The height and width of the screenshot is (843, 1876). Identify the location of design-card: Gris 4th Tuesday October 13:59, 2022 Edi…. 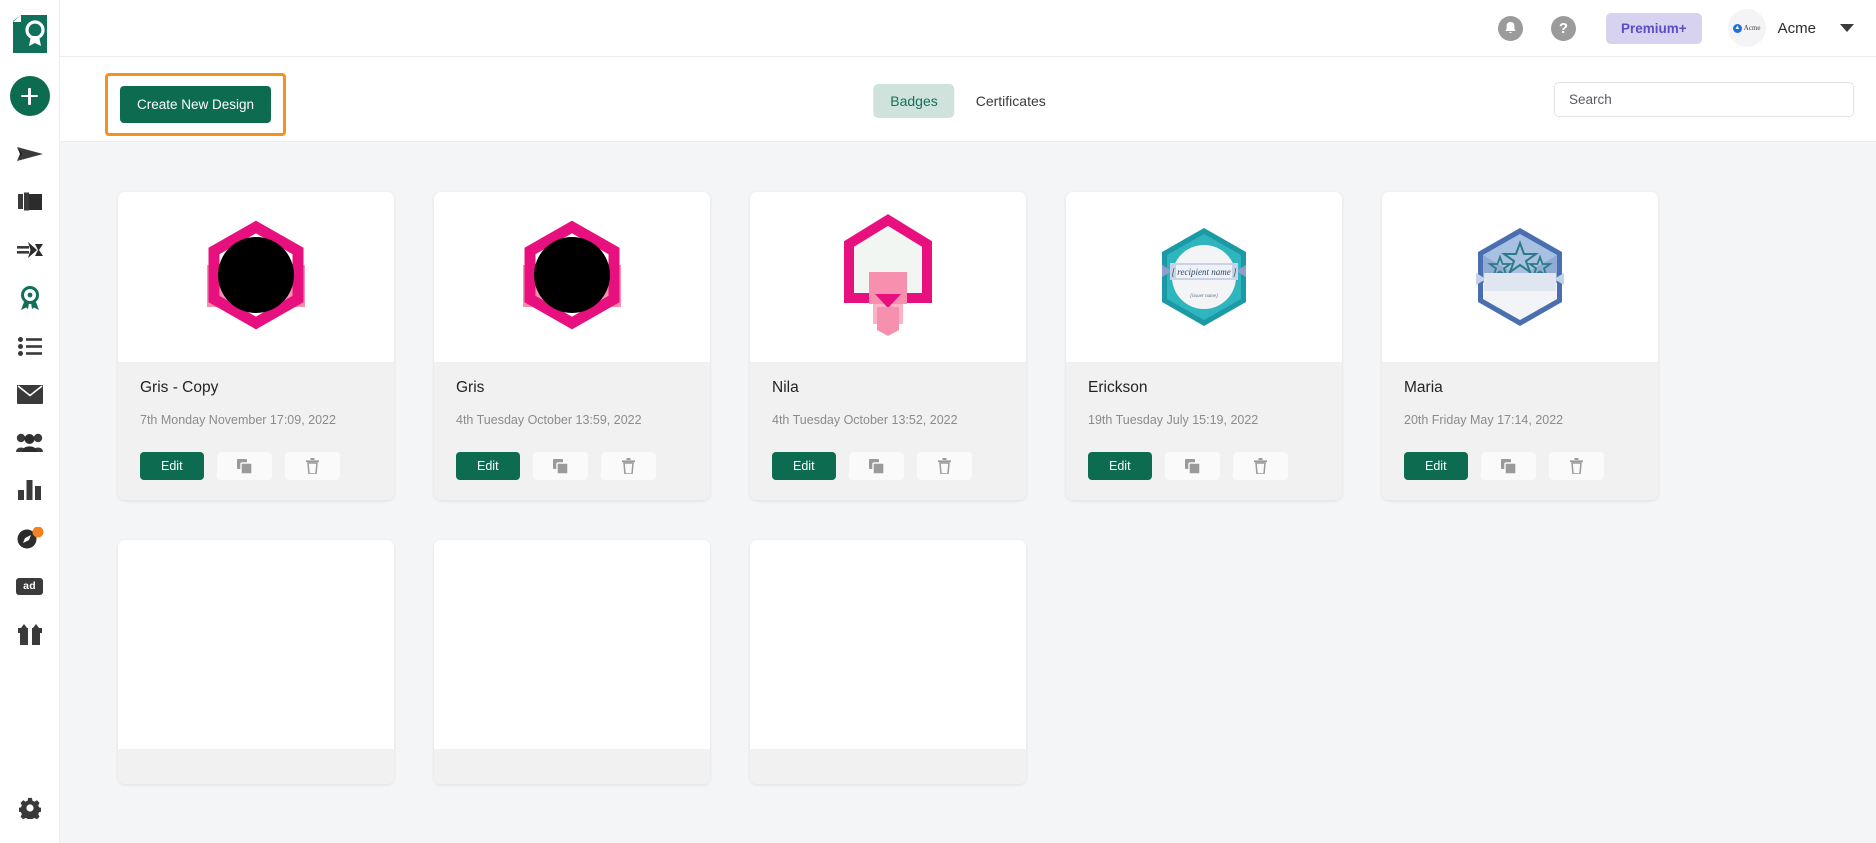
(572, 346).